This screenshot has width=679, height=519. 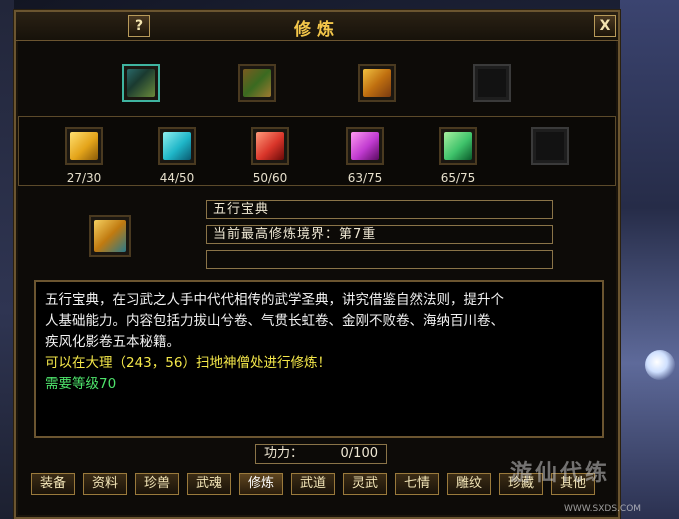 I want to click on five-elements-book-icon, so click(x=110, y=236).